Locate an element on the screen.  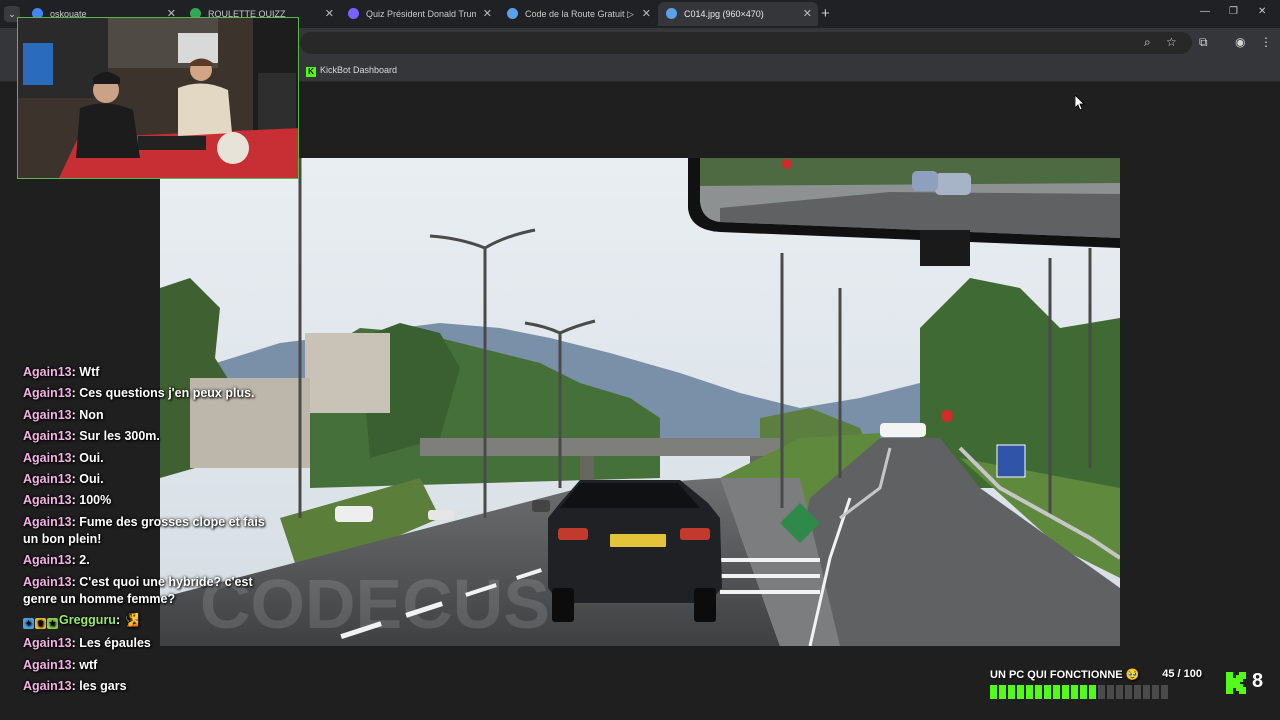
bookmark-kickbot: K KickBot Dashboard is located at coordinates (351, 70).